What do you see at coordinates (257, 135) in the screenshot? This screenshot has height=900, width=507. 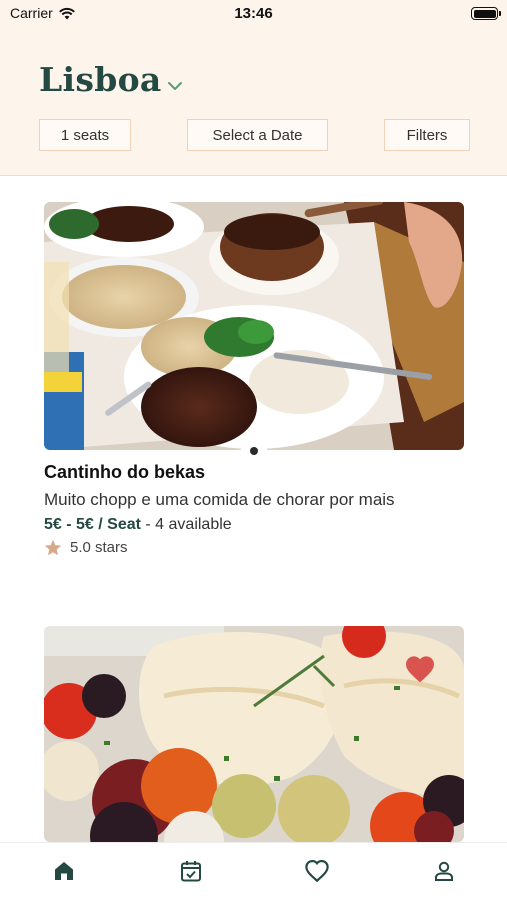 I see `date-button: Select a Date` at bounding box center [257, 135].